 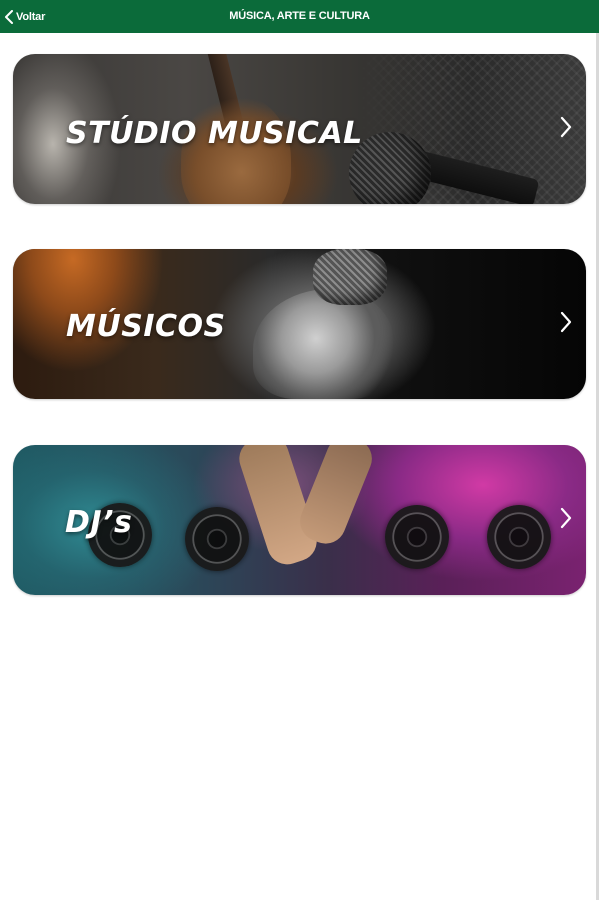 What do you see at coordinates (146, 326) in the screenshot?
I see `card-label-musicos: MÚSICOS` at bounding box center [146, 326].